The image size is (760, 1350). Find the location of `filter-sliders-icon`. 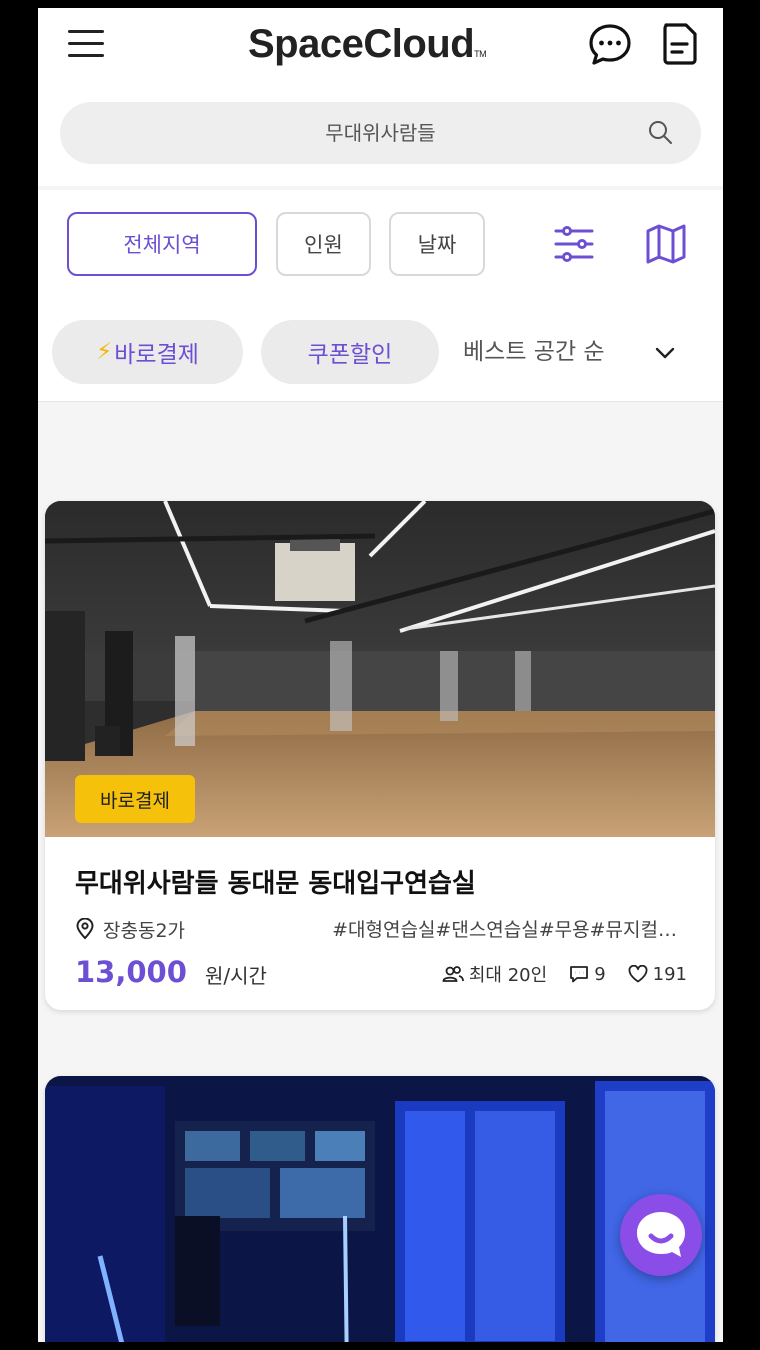

filter-sliders-icon is located at coordinates (574, 244).